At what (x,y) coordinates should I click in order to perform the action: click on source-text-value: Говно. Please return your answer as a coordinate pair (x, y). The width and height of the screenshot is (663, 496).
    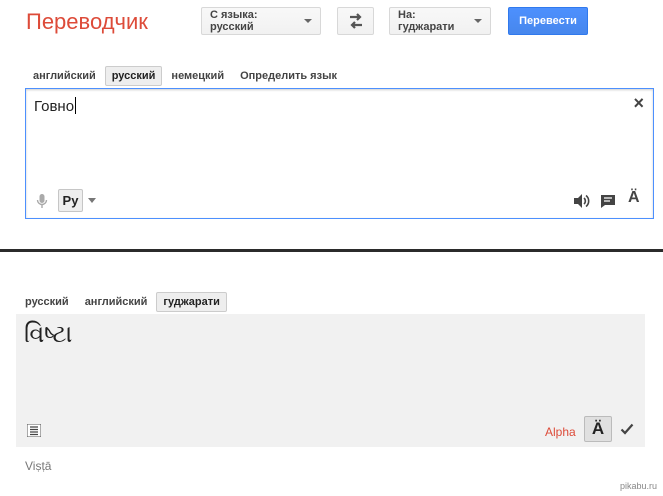
    Looking at the image, I should click on (54, 106).